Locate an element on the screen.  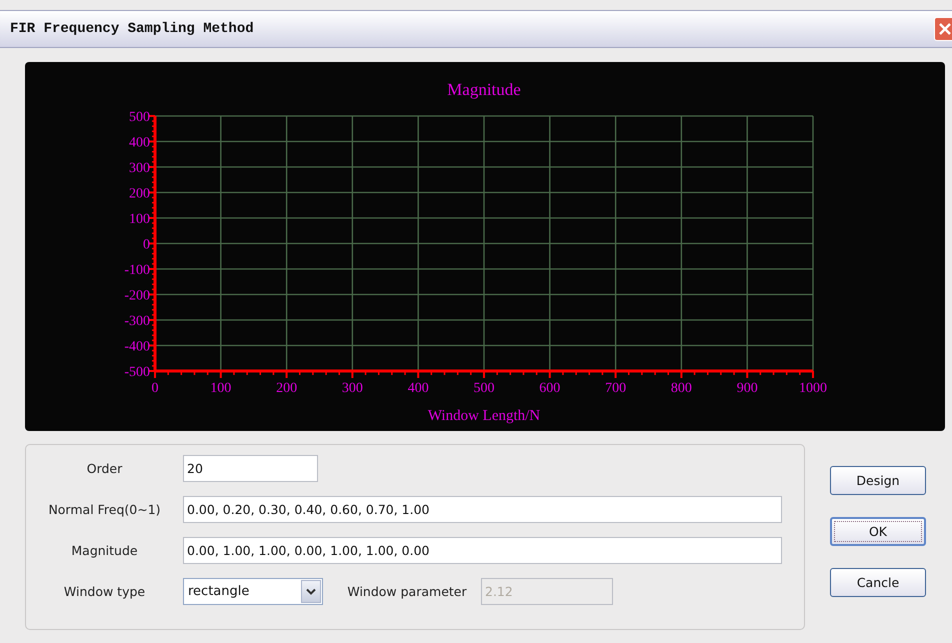
normal-freq-label: Normal Freq(0~1) is located at coordinates (104, 509).